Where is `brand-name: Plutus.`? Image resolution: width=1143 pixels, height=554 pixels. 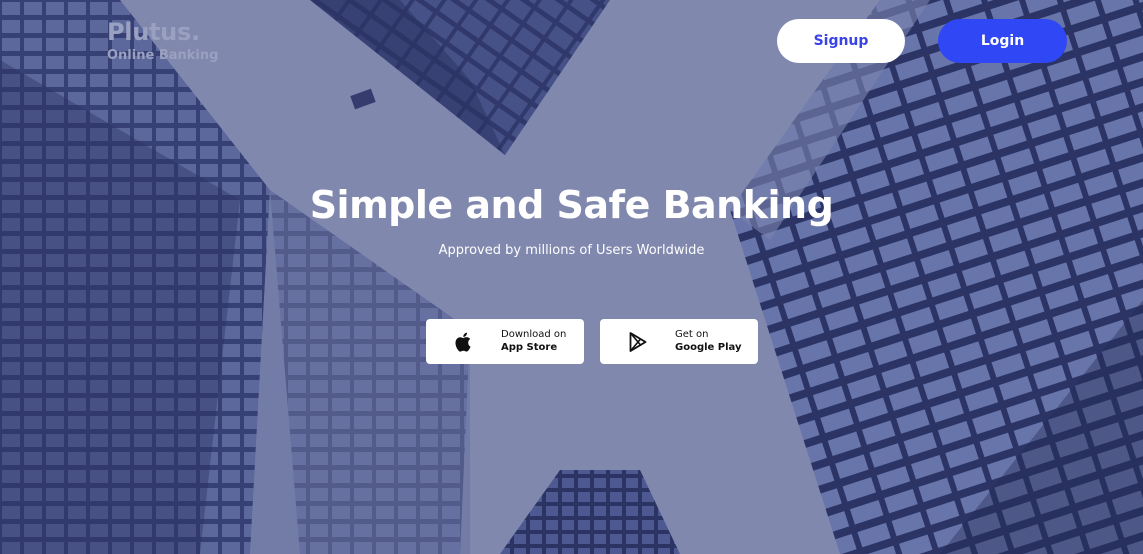
brand-name: Plutus. is located at coordinates (153, 32).